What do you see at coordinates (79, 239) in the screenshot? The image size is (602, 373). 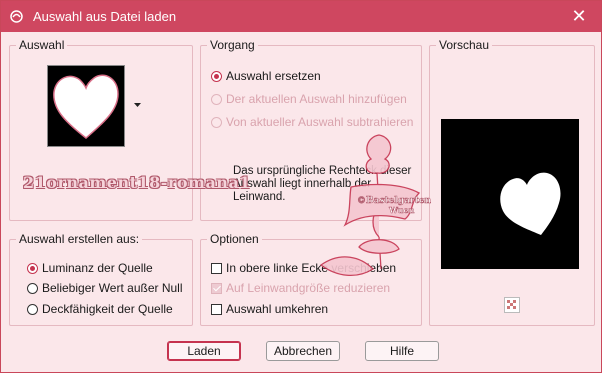 I see `erstellen-legend: Auswahl erstellen aus:` at bounding box center [79, 239].